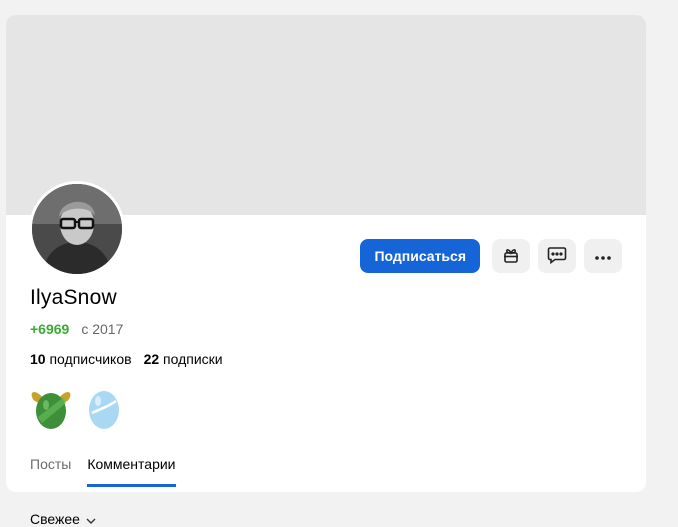 The image size is (678, 527). Describe the element at coordinates (491, 256) in the screenshot. I see `profile-actions: Подписаться` at that location.